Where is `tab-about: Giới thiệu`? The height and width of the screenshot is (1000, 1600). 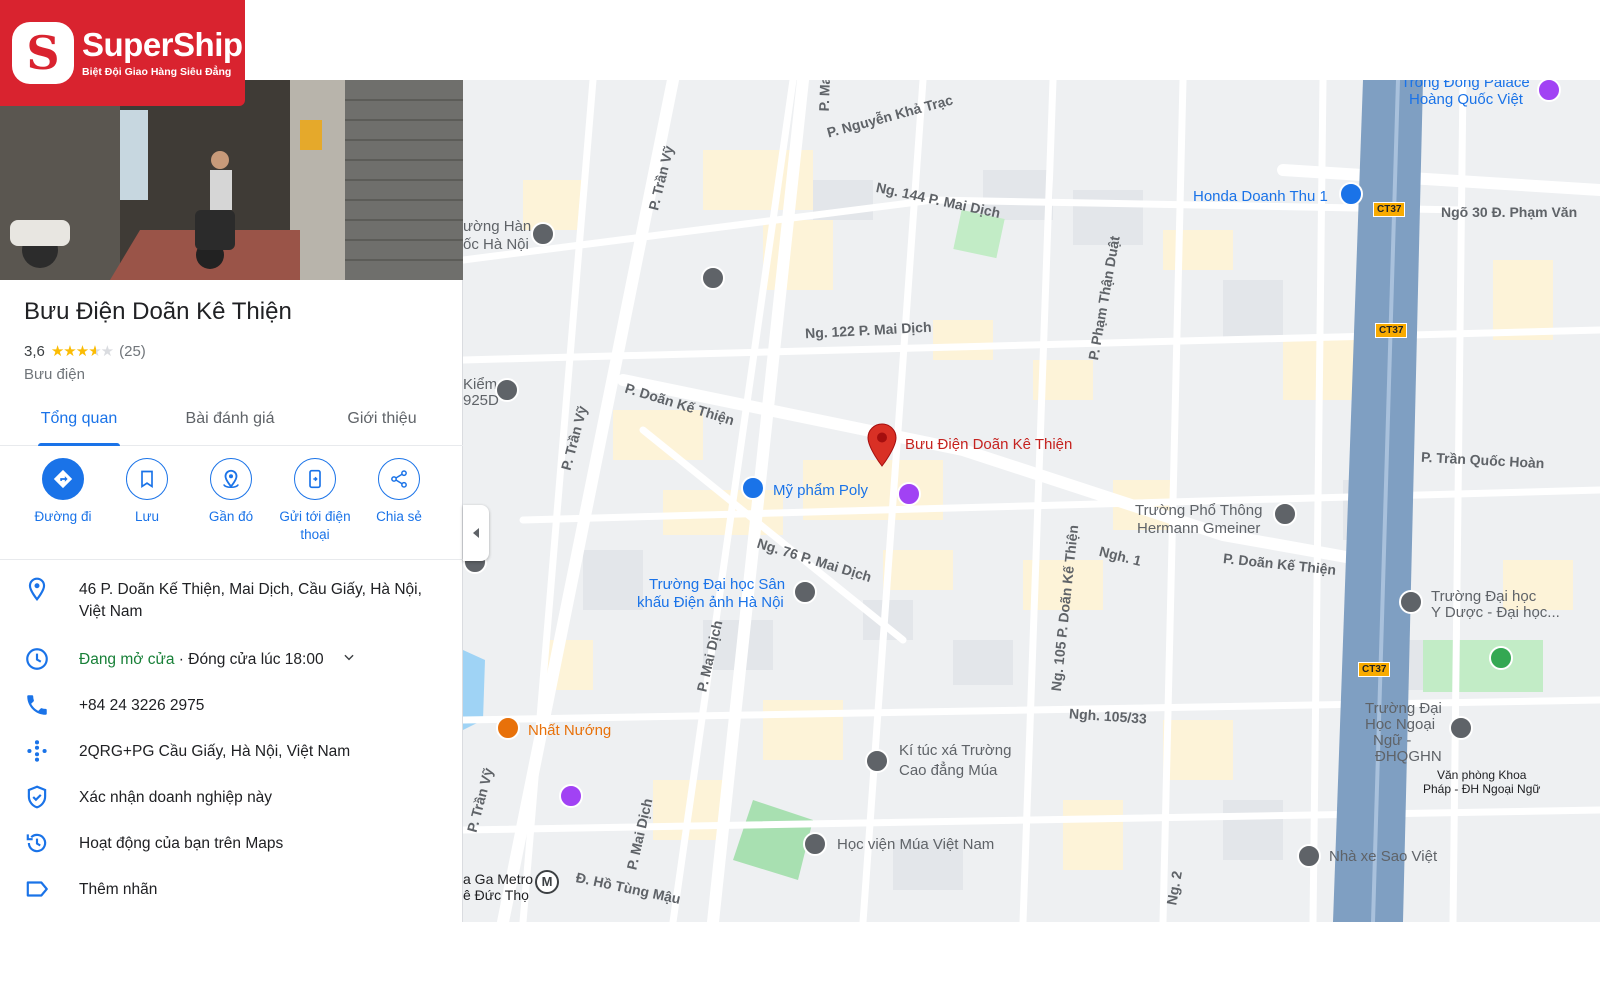
tab-about: Giới thiệu is located at coordinates (382, 423).